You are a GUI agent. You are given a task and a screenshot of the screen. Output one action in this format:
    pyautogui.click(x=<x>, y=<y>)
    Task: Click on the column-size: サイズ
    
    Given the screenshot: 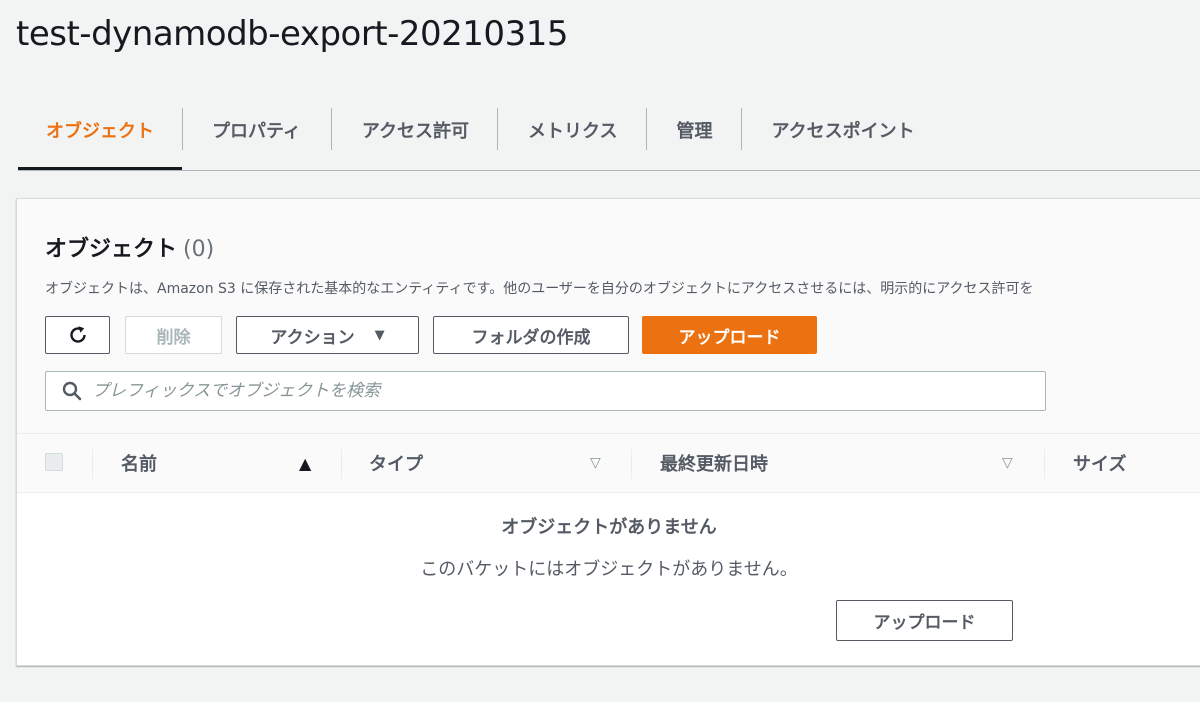 What is the action you would take?
    pyautogui.click(x=1099, y=463)
    